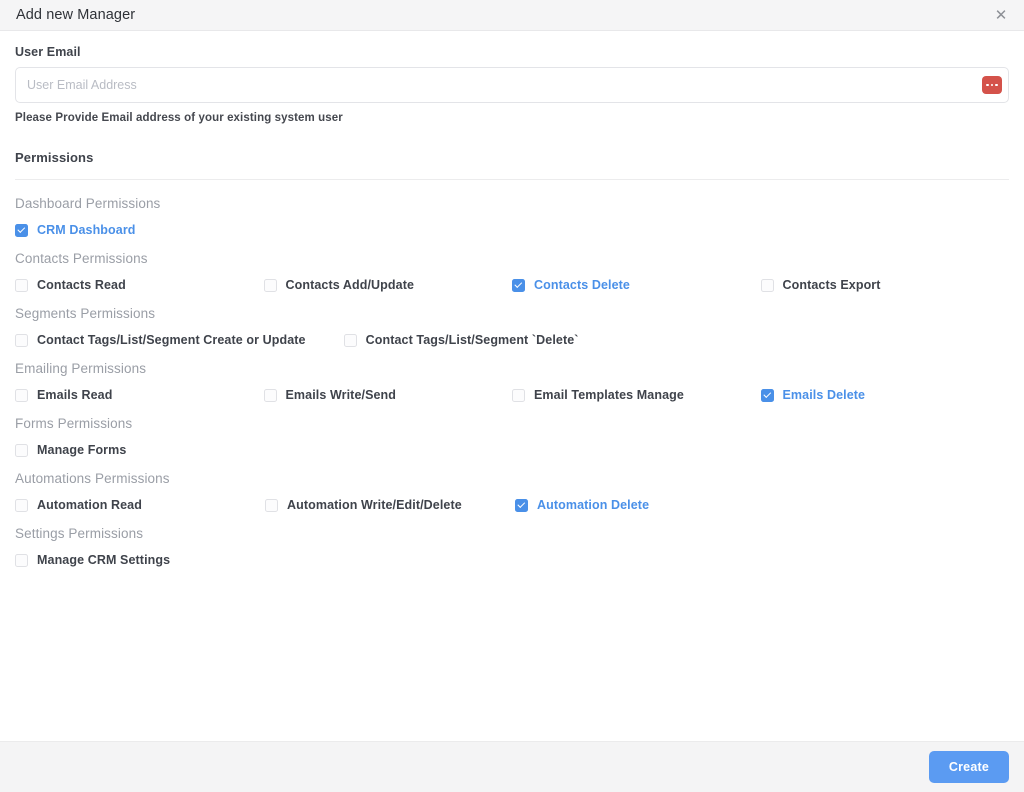 Image resolution: width=1024 pixels, height=792 pixels. What do you see at coordinates (582, 285) in the screenshot?
I see `permission-label: Contacts Delete` at bounding box center [582, 285].